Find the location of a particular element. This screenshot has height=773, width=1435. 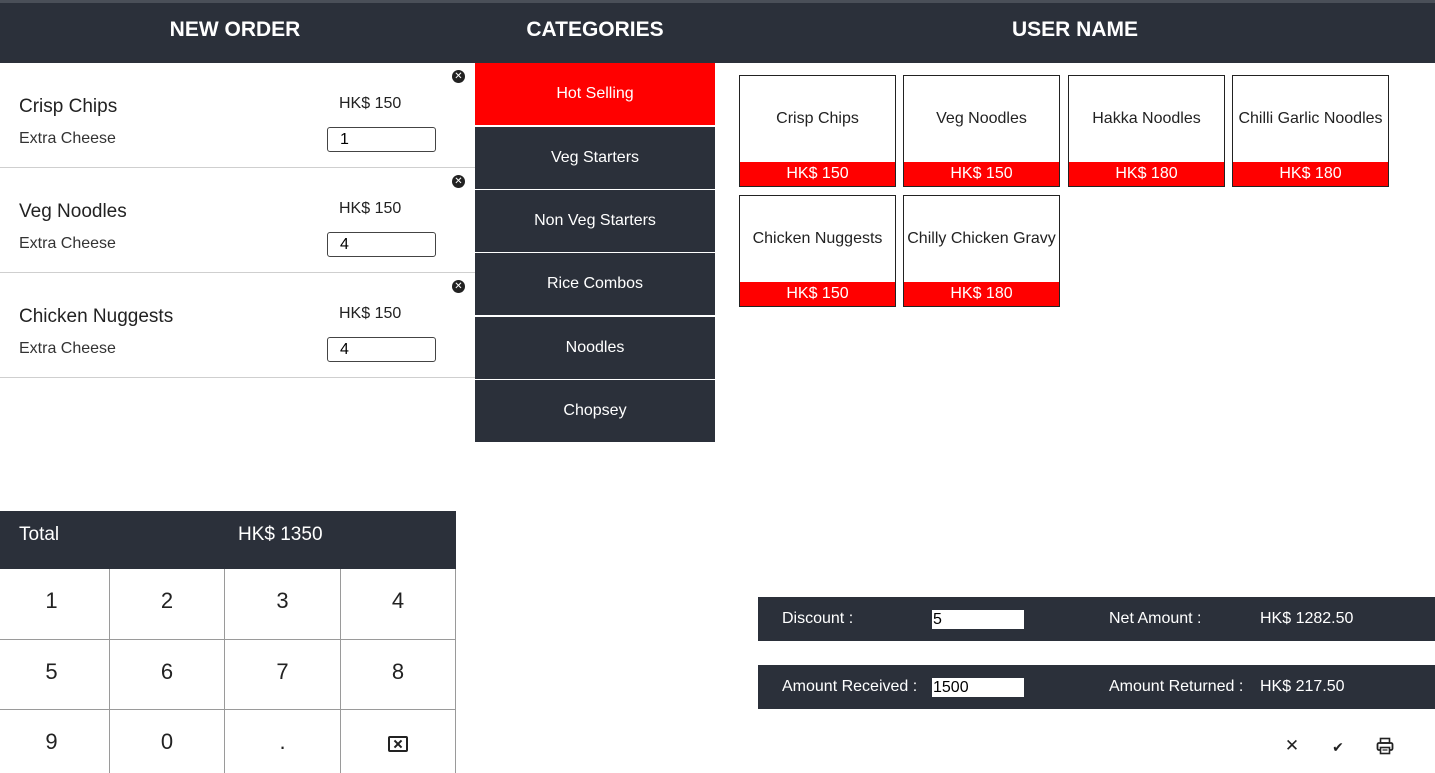

category-hot-selling: Hot Selling is located at coordinates (595, 94).